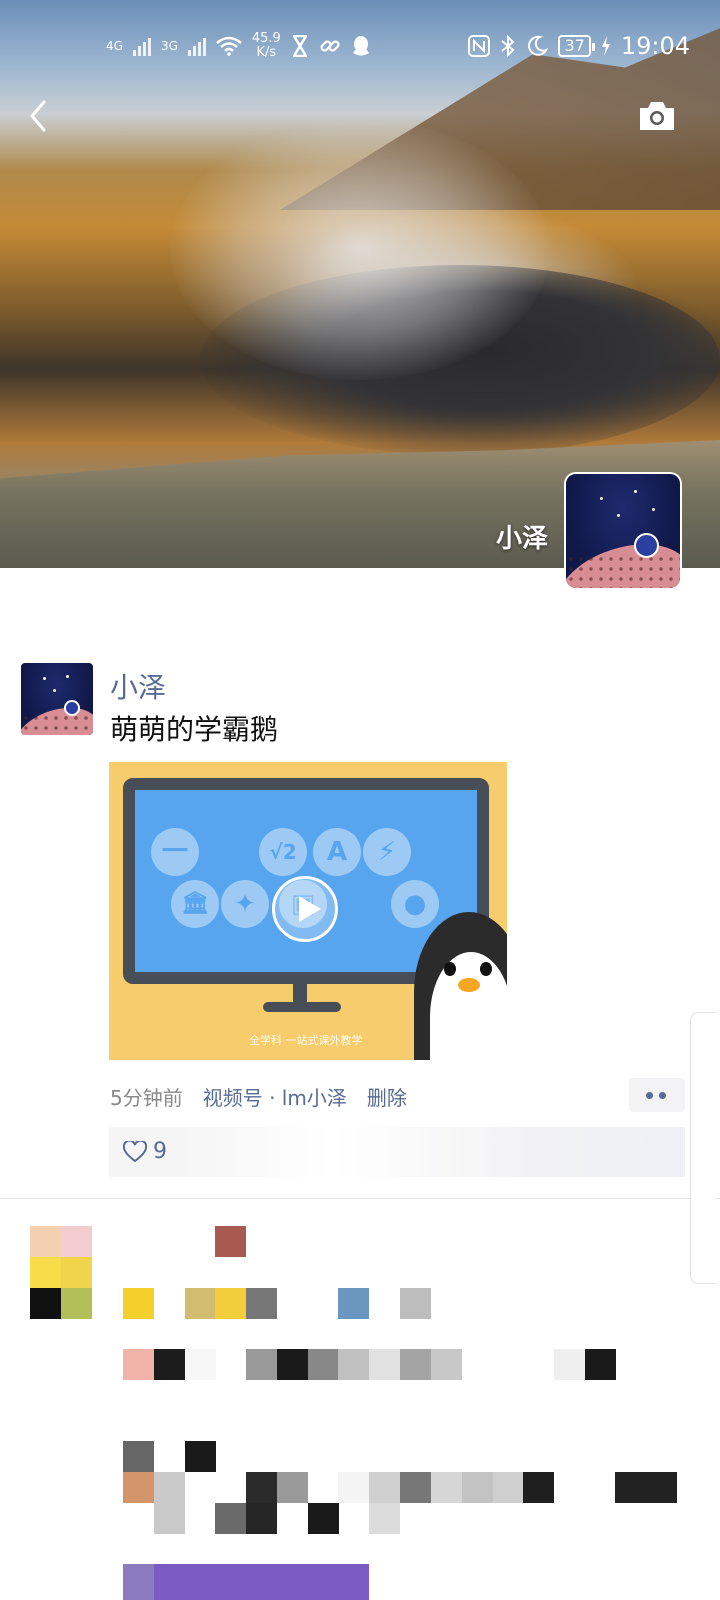 The width and height of the screenshot is (720, 1600). I want to click on back-button, so click(40, 116).